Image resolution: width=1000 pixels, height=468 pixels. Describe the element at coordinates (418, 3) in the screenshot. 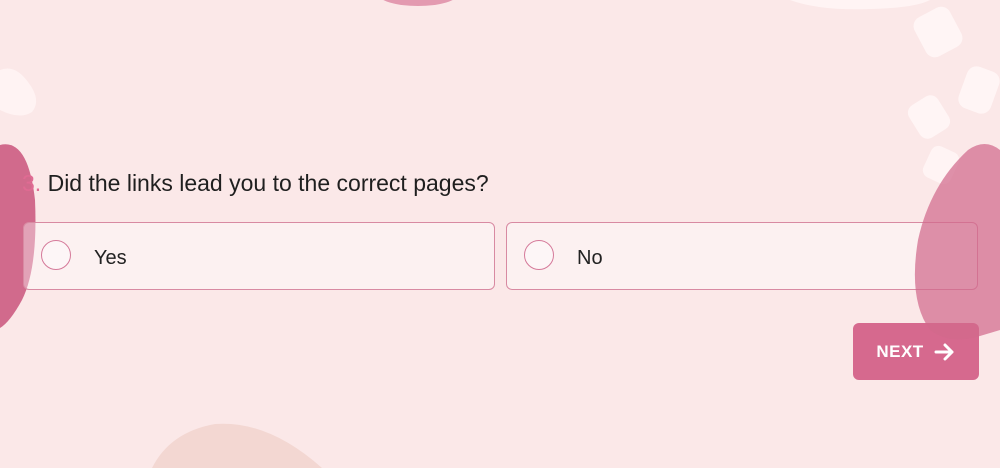

I see `decorative-blob-top` at that location.